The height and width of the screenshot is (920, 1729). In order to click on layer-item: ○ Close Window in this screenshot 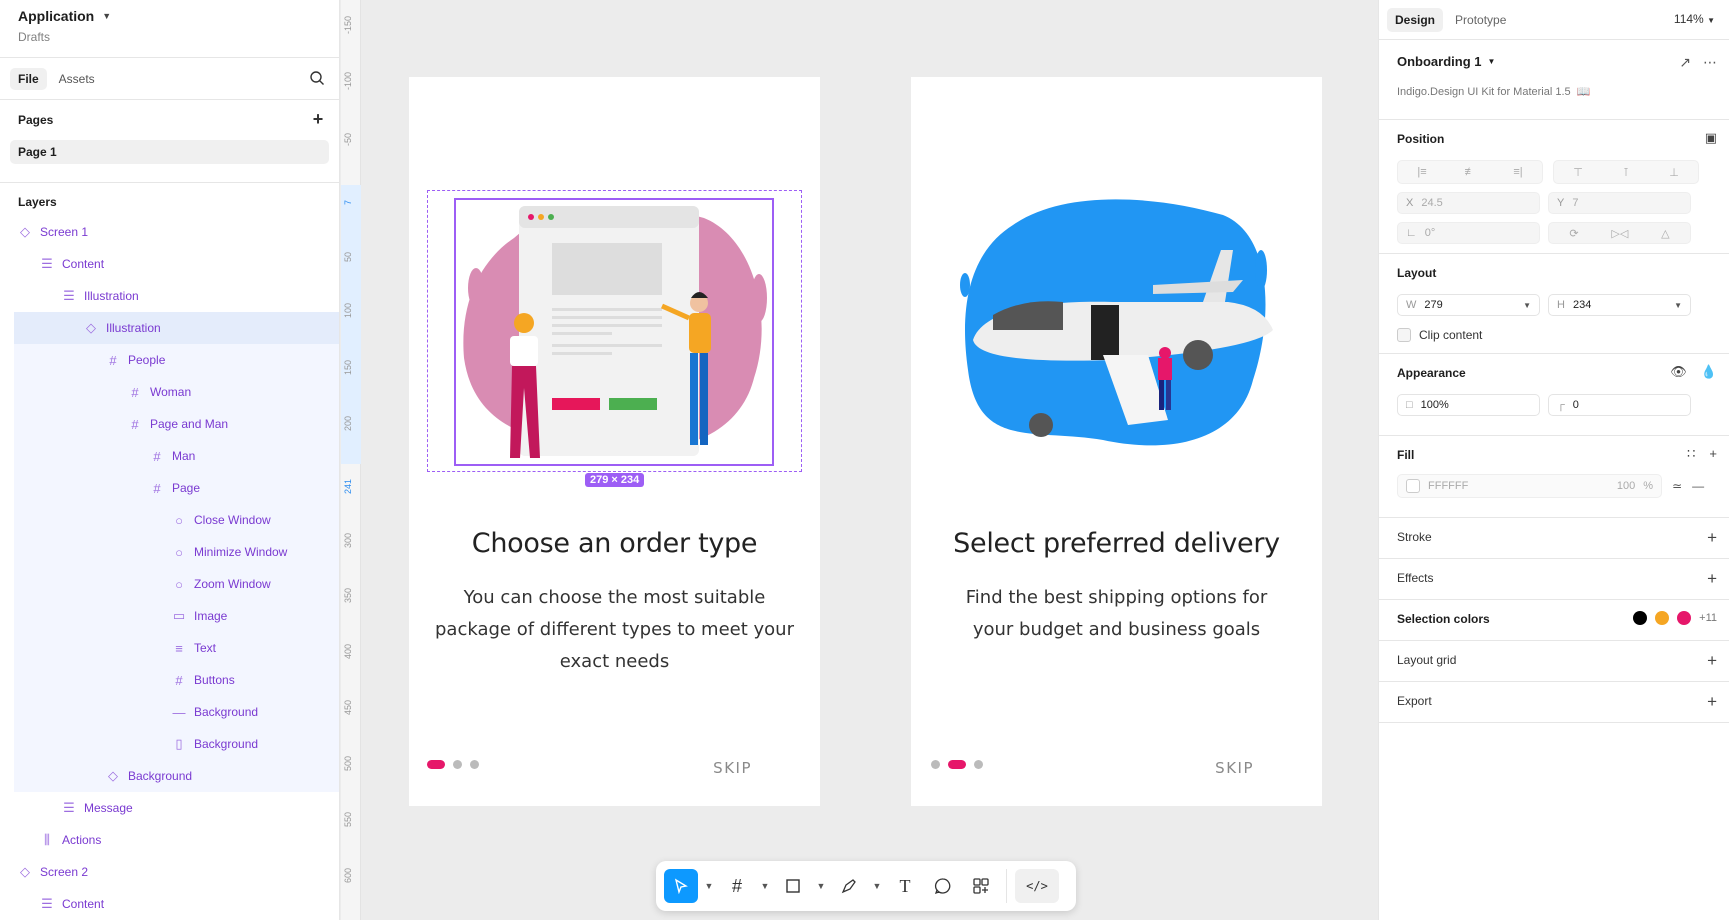, I will do `click(176, 520)`.